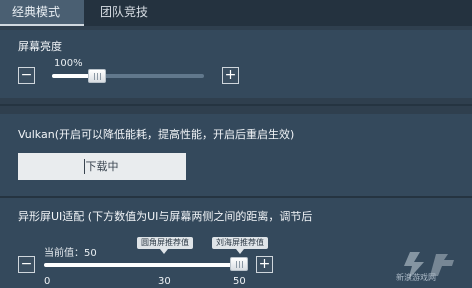 The width and height of the screenshot is (472, 288). What do you see at coordinates (142, 265) in the screenshot?
I see `notch-slider-fill` at bounding box center [142, 265].